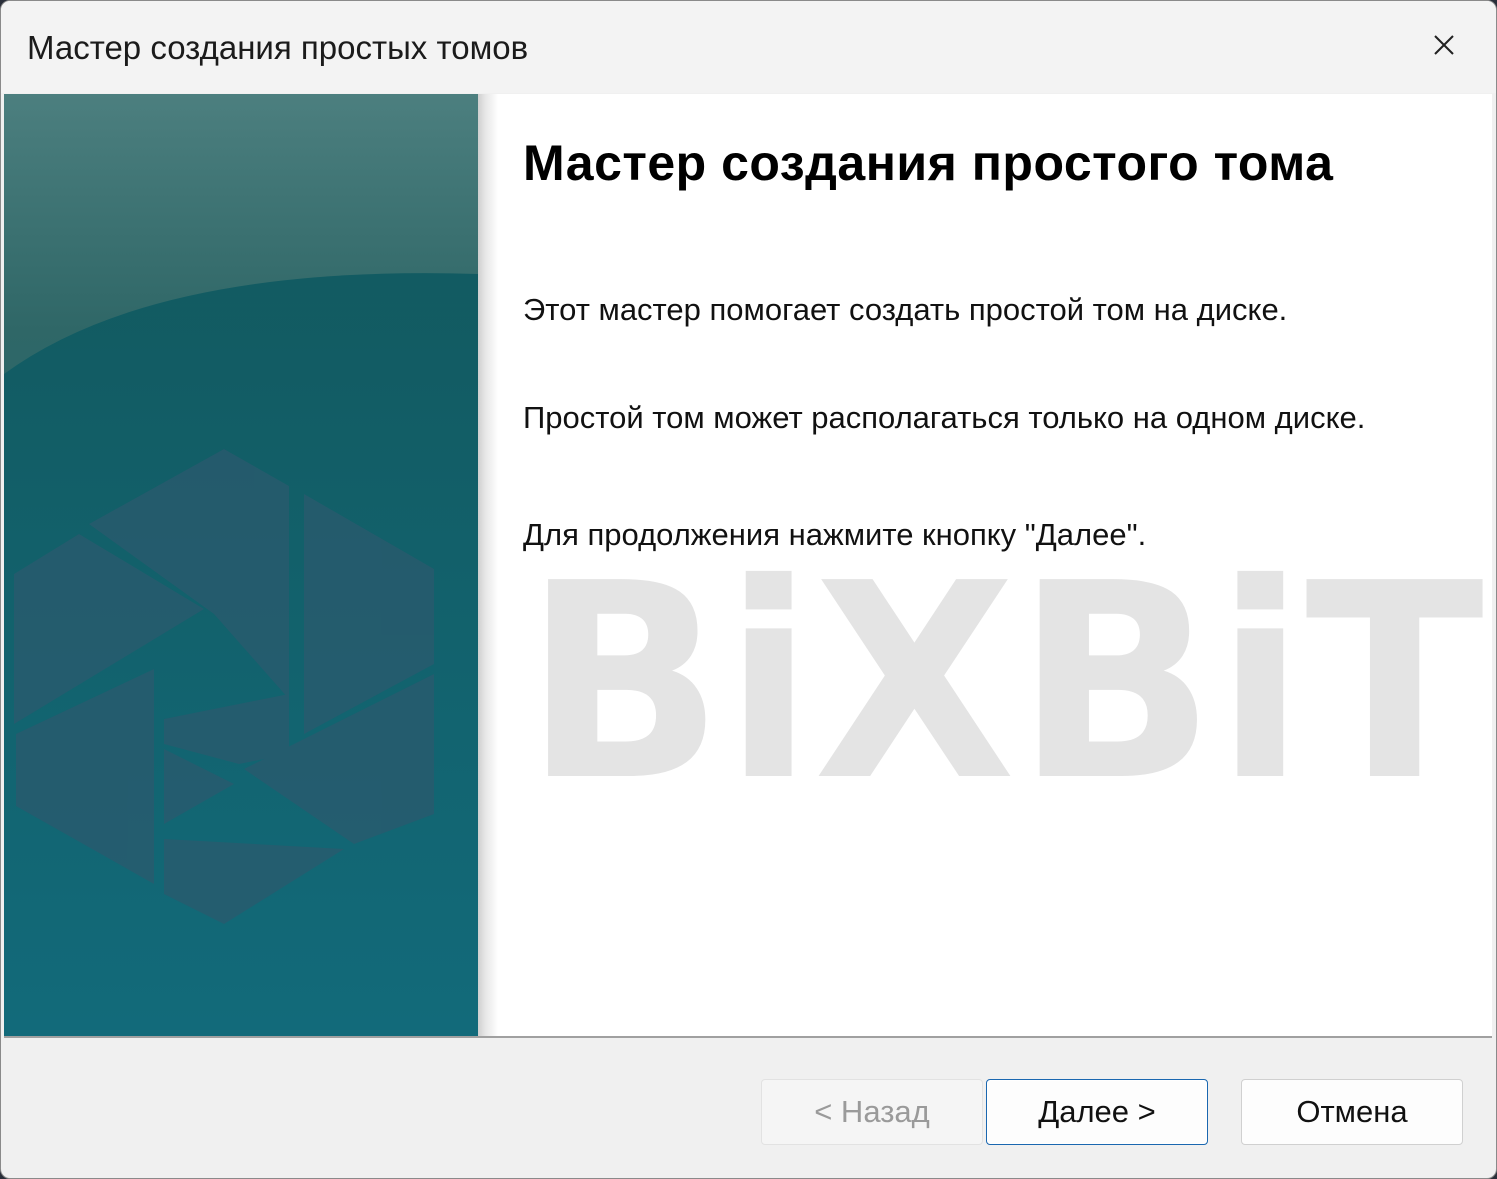 The width and height of the screenshot is (1497, 1179). Describe the element at coordinates (1097, 1112) in the screenshot. I see `next-button: Далее >` at that location.